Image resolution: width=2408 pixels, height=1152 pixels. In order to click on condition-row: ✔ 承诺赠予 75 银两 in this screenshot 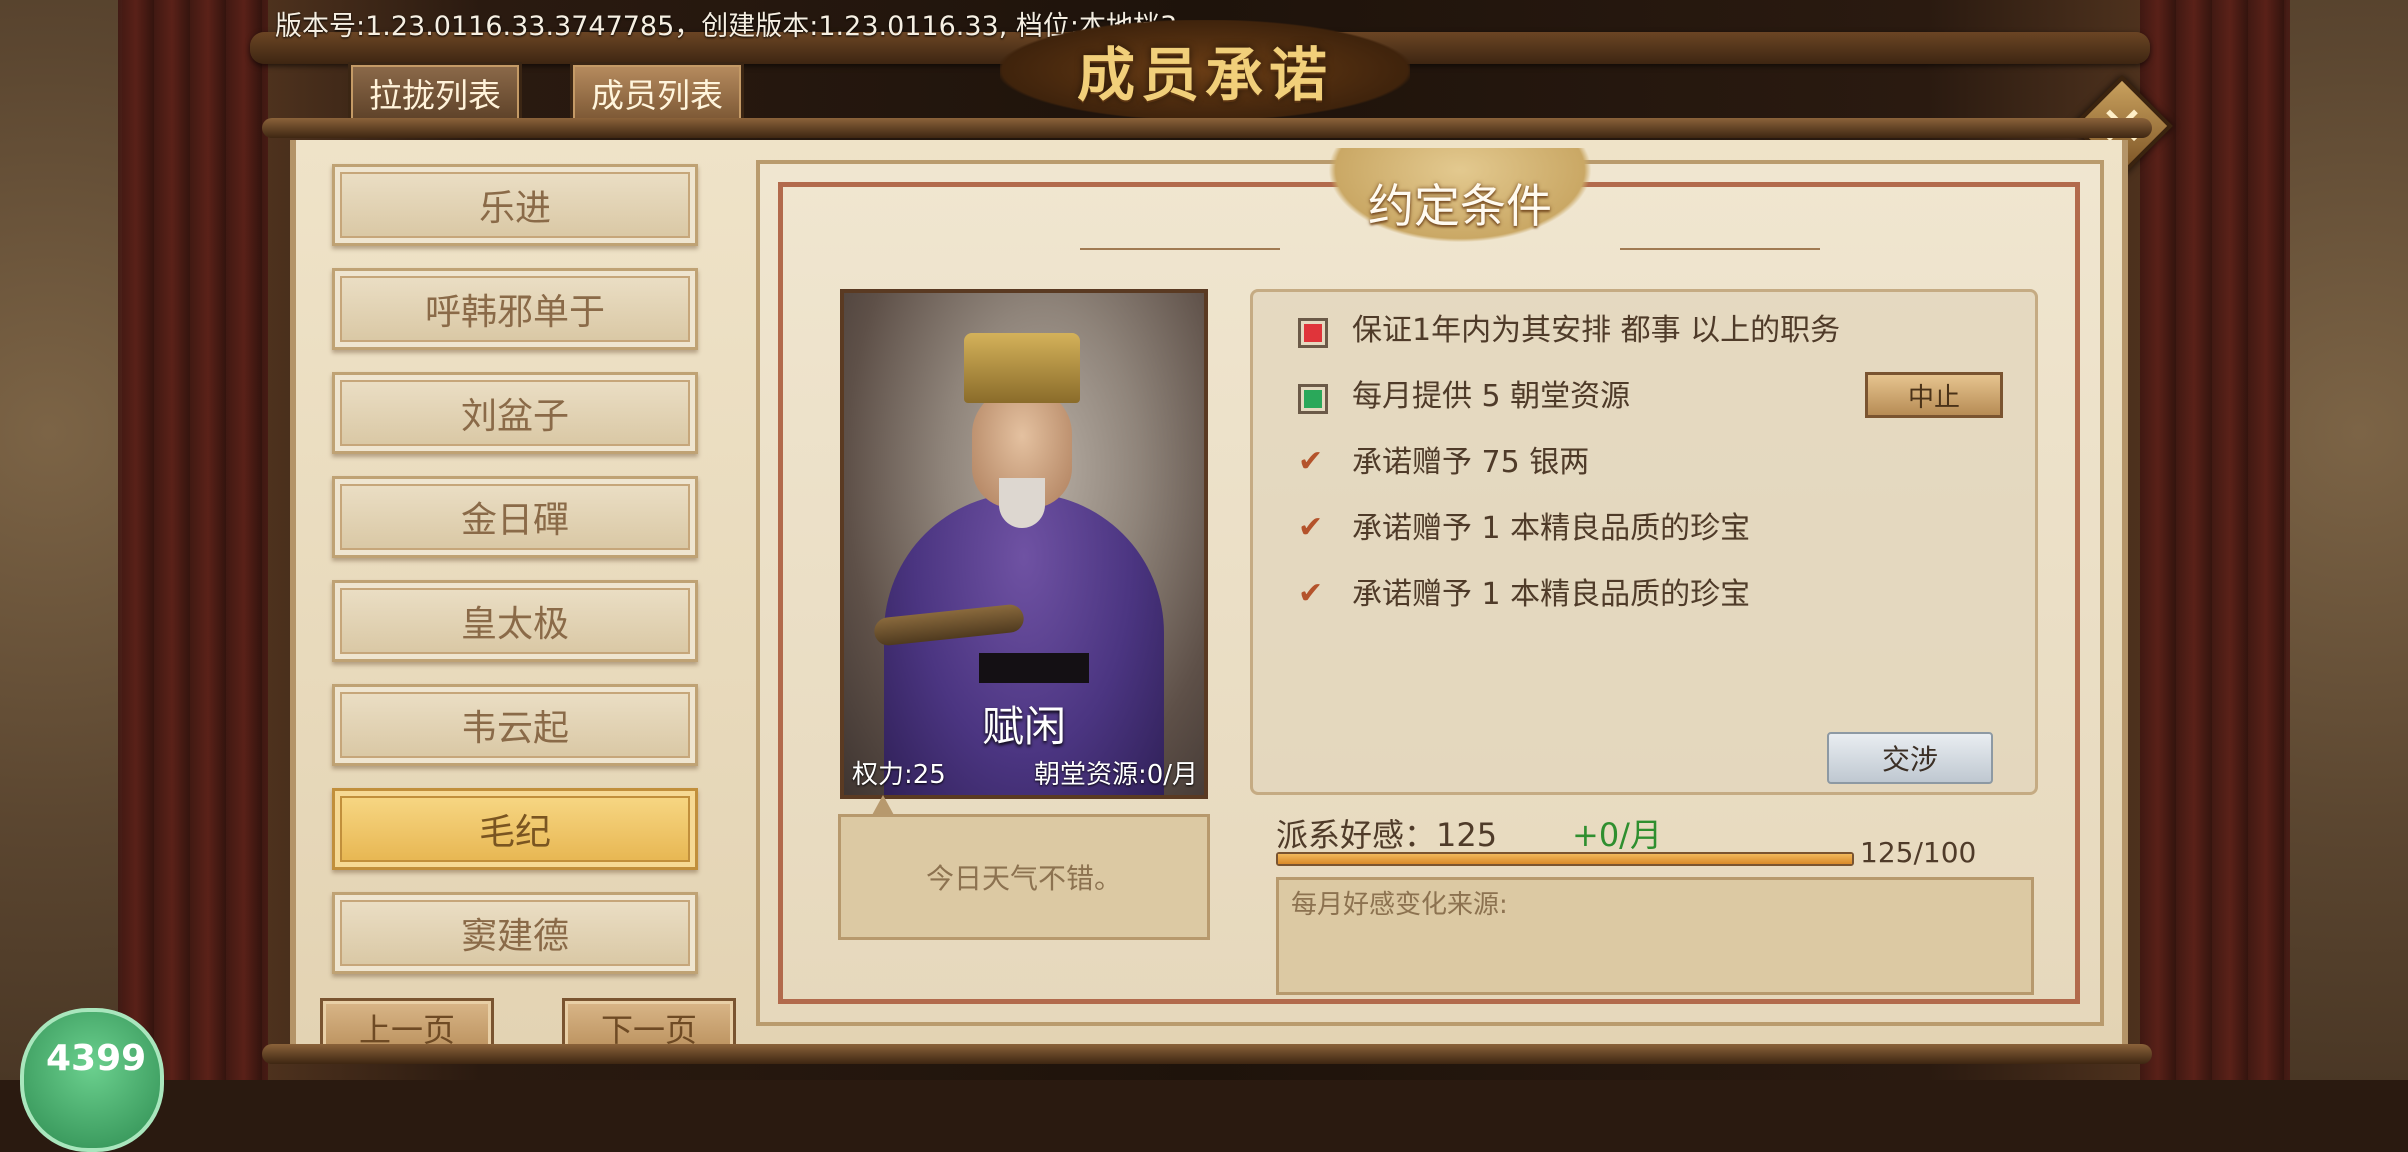, I will do `click(1444, 462)`.